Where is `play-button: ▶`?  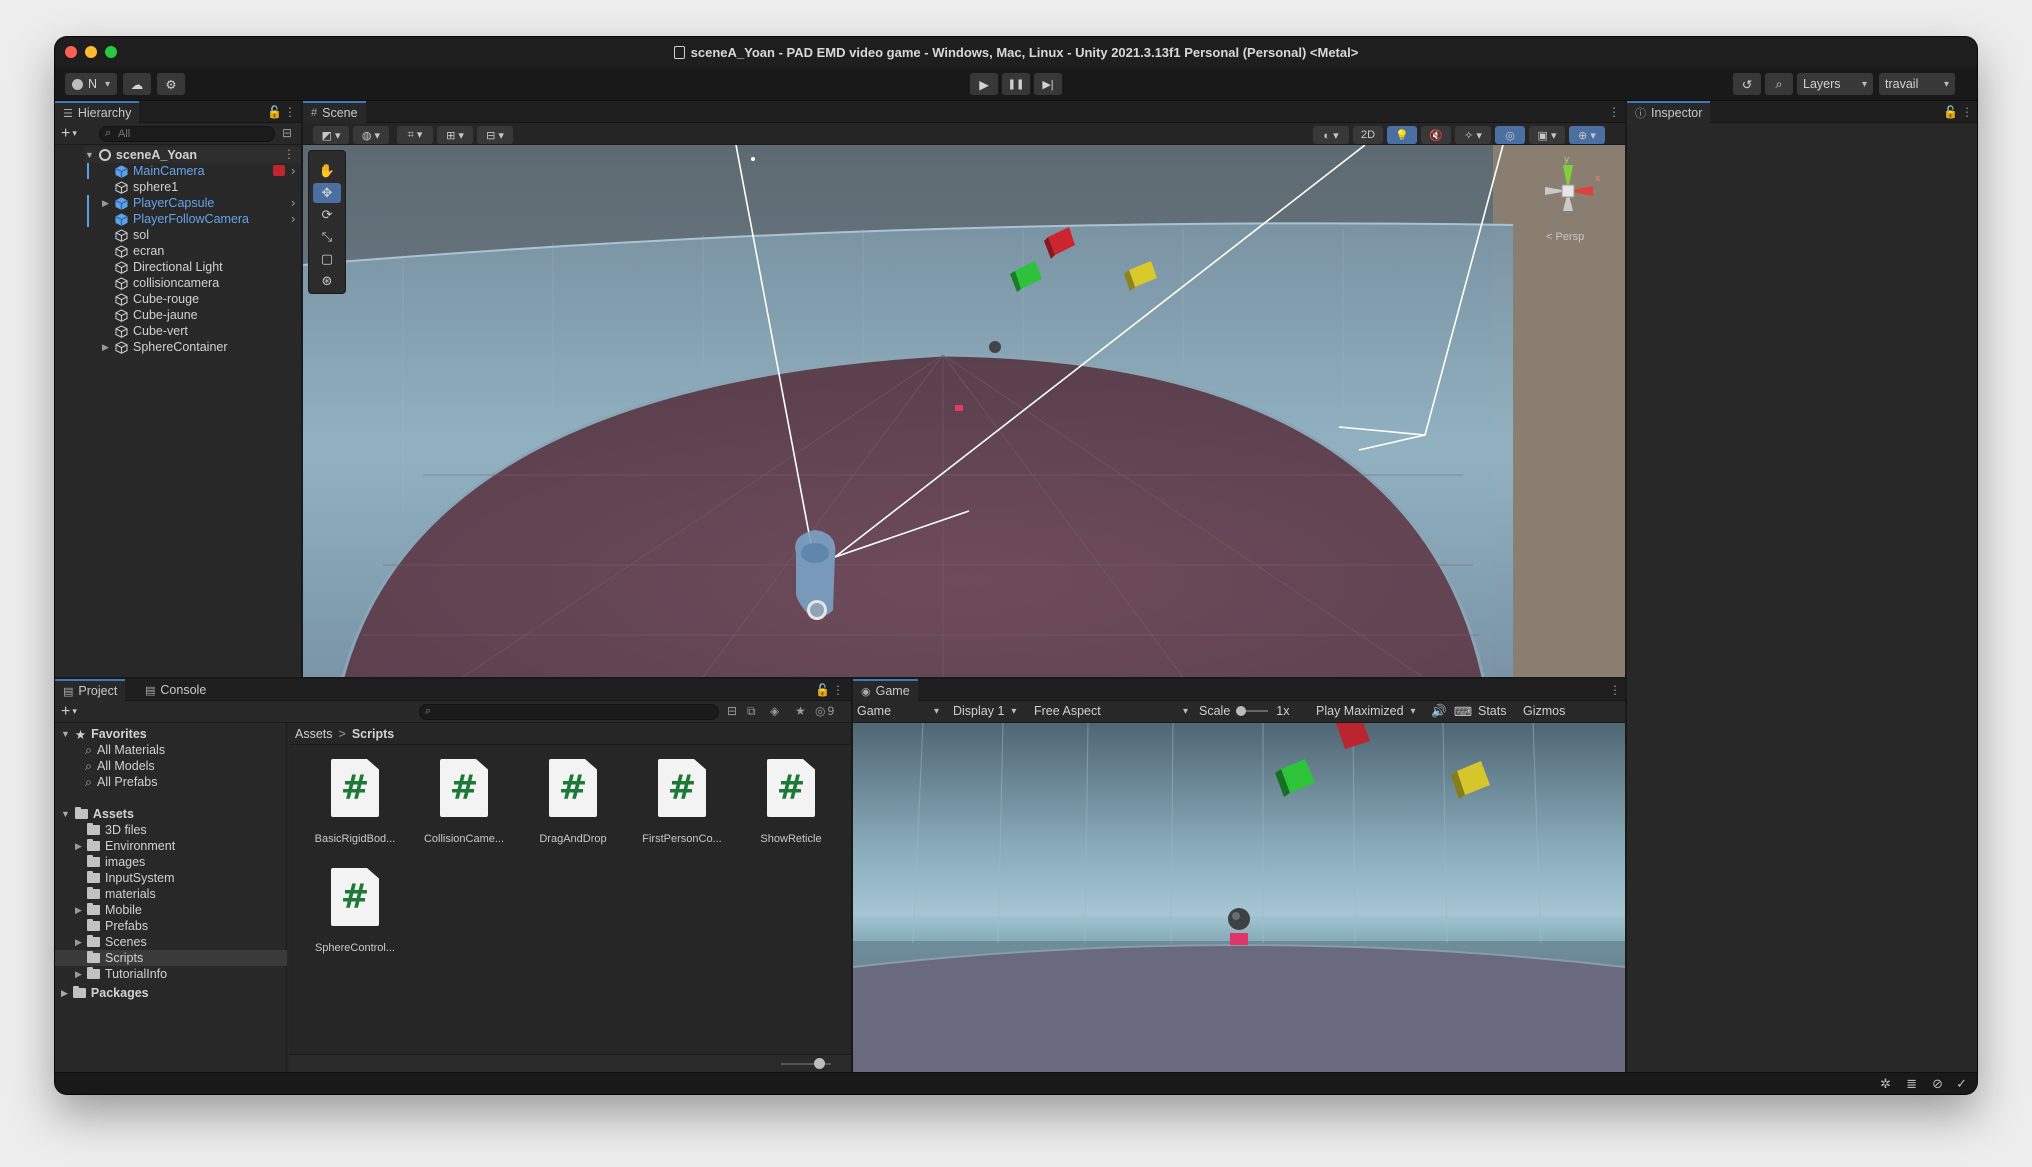
play-button: ▶ is located at coordinates (984, 84).